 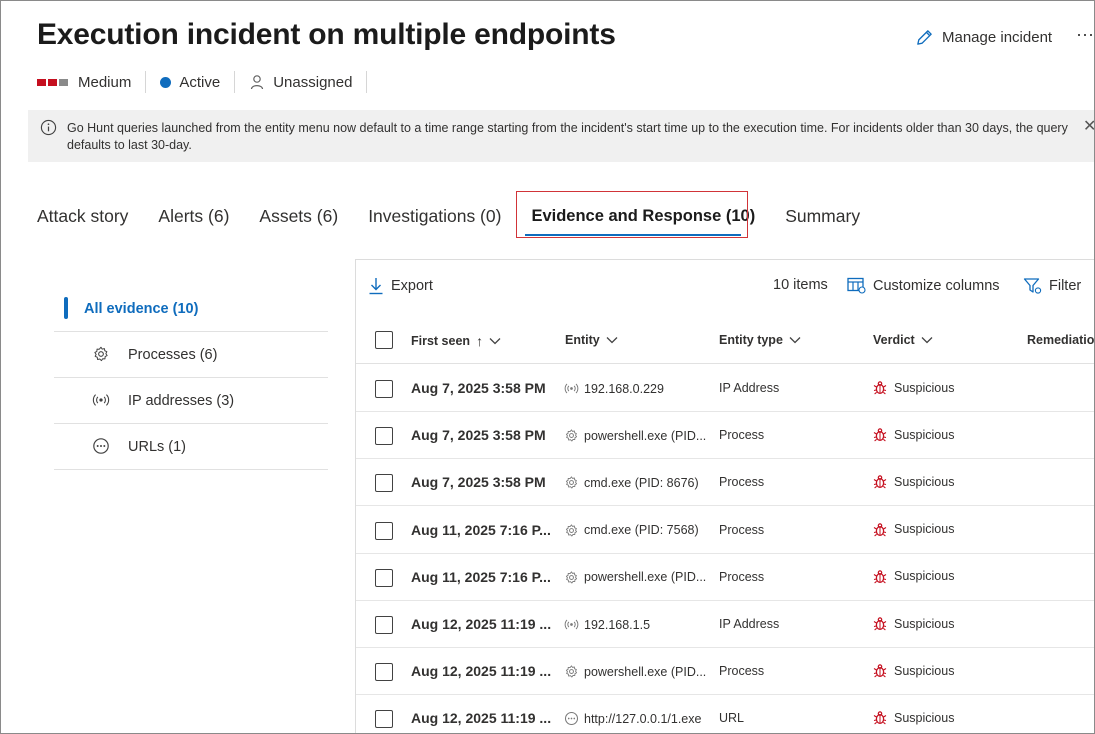 I want to click on column-first-seen: First seen ↑, so click(x=456, y=341).